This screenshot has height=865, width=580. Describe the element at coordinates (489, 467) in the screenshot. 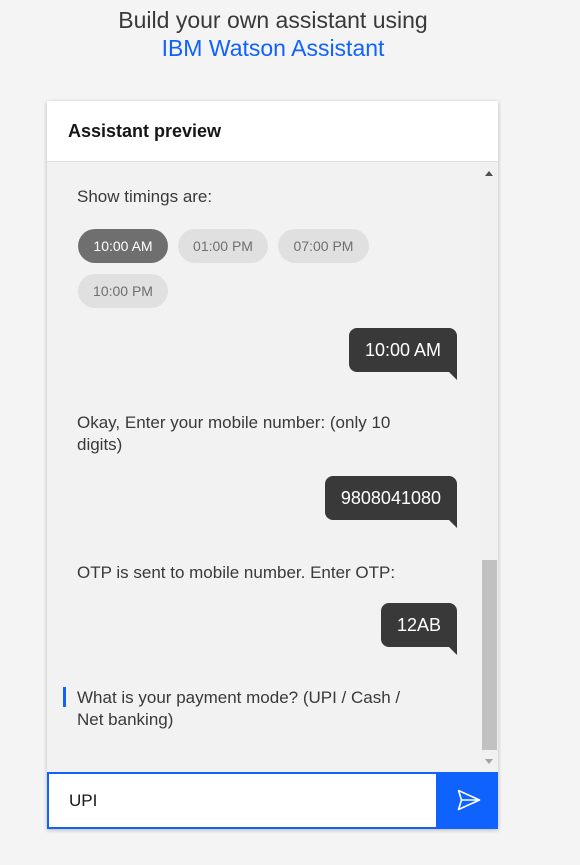

I see `chat-scrollbar` at that location.